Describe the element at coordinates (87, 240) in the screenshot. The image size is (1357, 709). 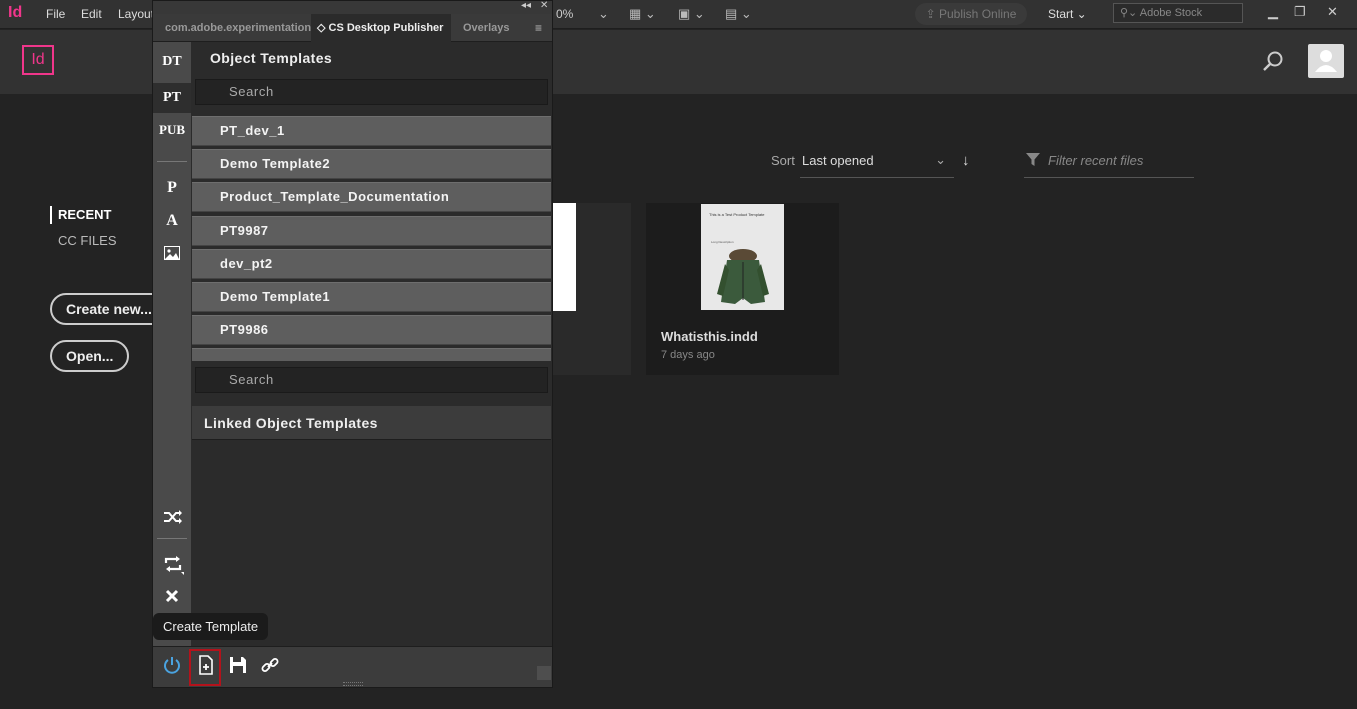
I see `nav-cc-files: CC FILES` at that location.